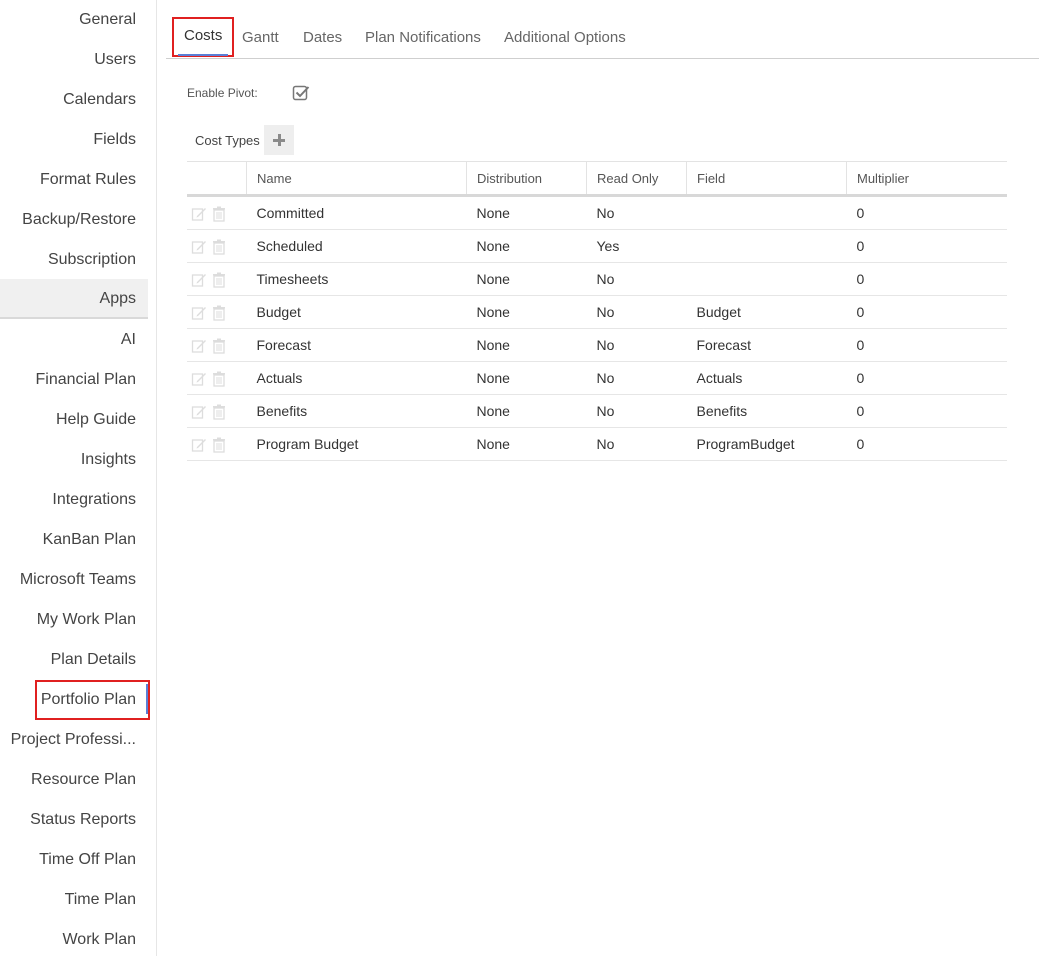  I want to click on cell-name: Benefits, so click(356, 411).